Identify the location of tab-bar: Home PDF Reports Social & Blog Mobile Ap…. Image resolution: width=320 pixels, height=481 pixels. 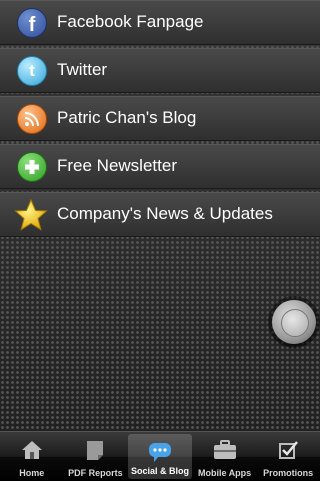
(160, 456).